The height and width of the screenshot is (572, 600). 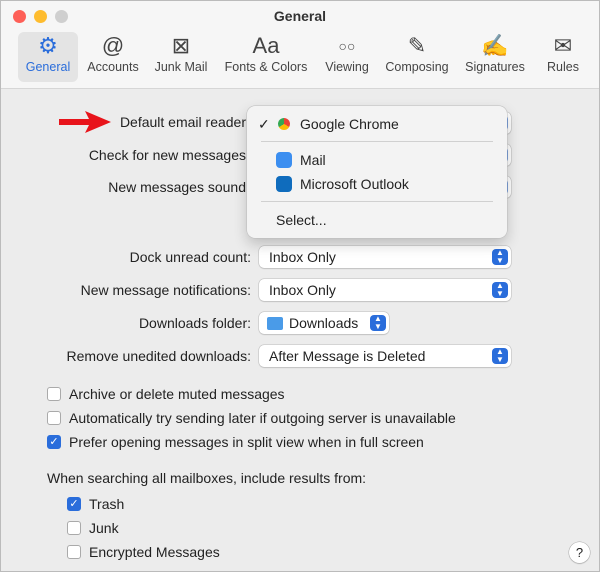 What do you see at coordinates (181, 45) in the screenshot?
I see `junk-bin-icon: ⊠` at bounding box center [181, 45].